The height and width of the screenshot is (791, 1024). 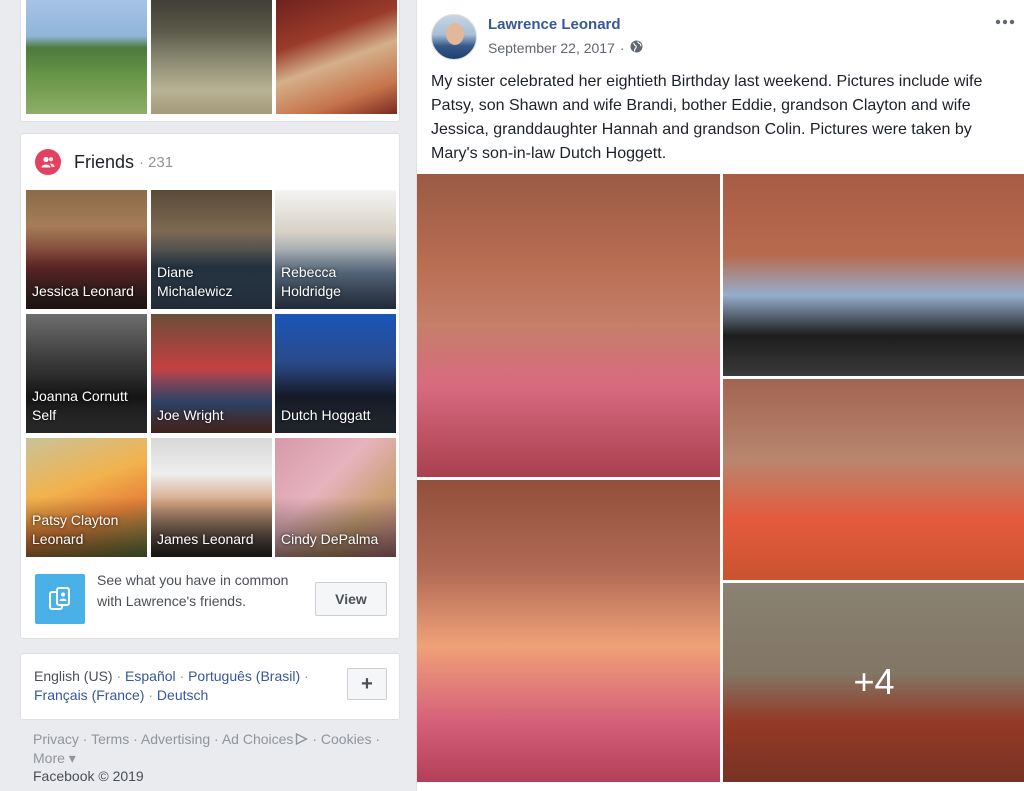 I want to click on friend-name: Joe Wright, so click(x=212, y=415).